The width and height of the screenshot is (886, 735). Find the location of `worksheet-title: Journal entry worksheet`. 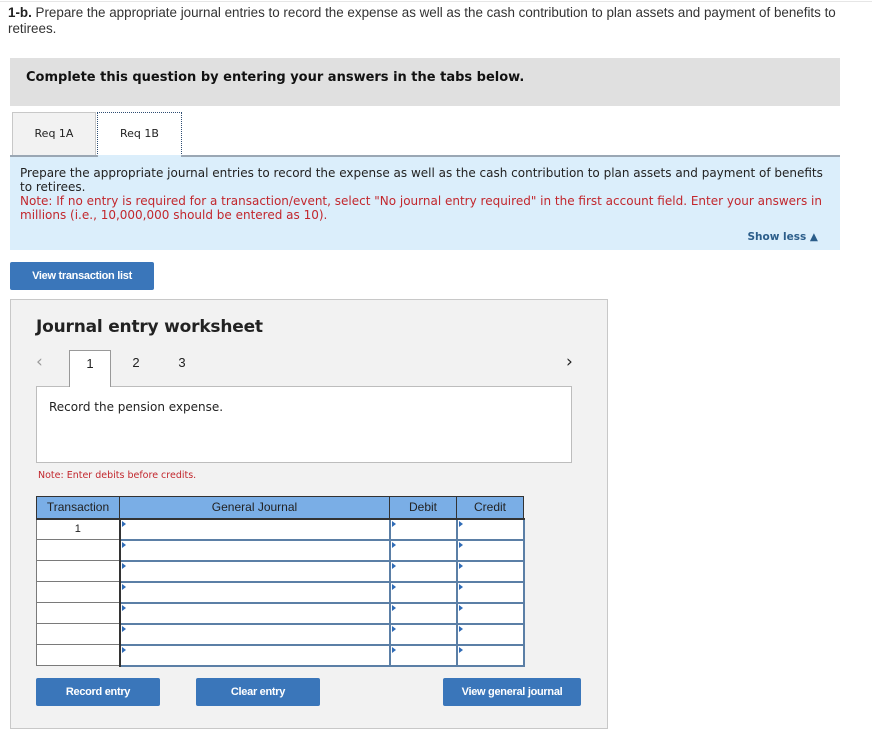

worksheet-title: Journal entry worksheet is located at coordinates (149, 327).